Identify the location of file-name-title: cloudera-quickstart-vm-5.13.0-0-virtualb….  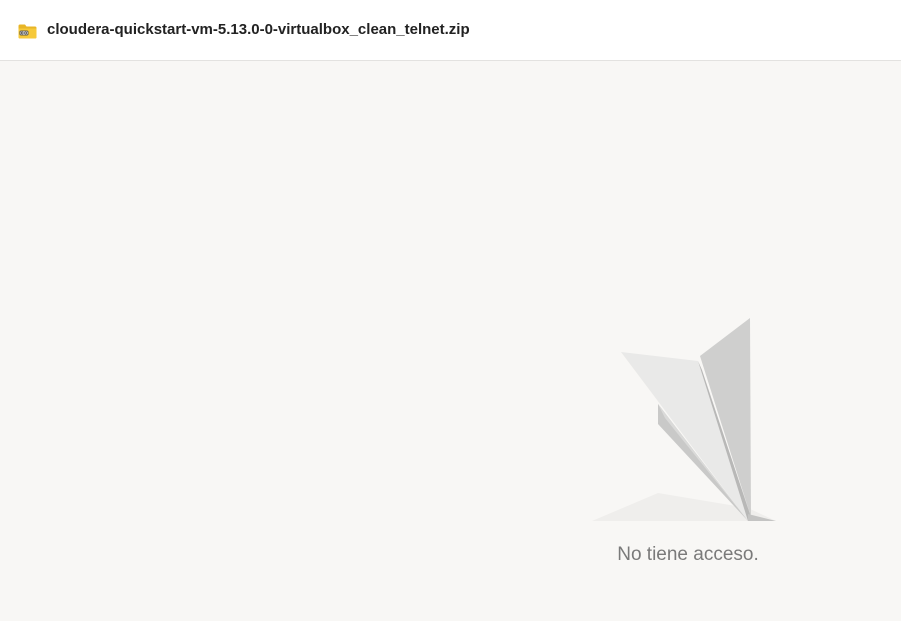
(258, 29).